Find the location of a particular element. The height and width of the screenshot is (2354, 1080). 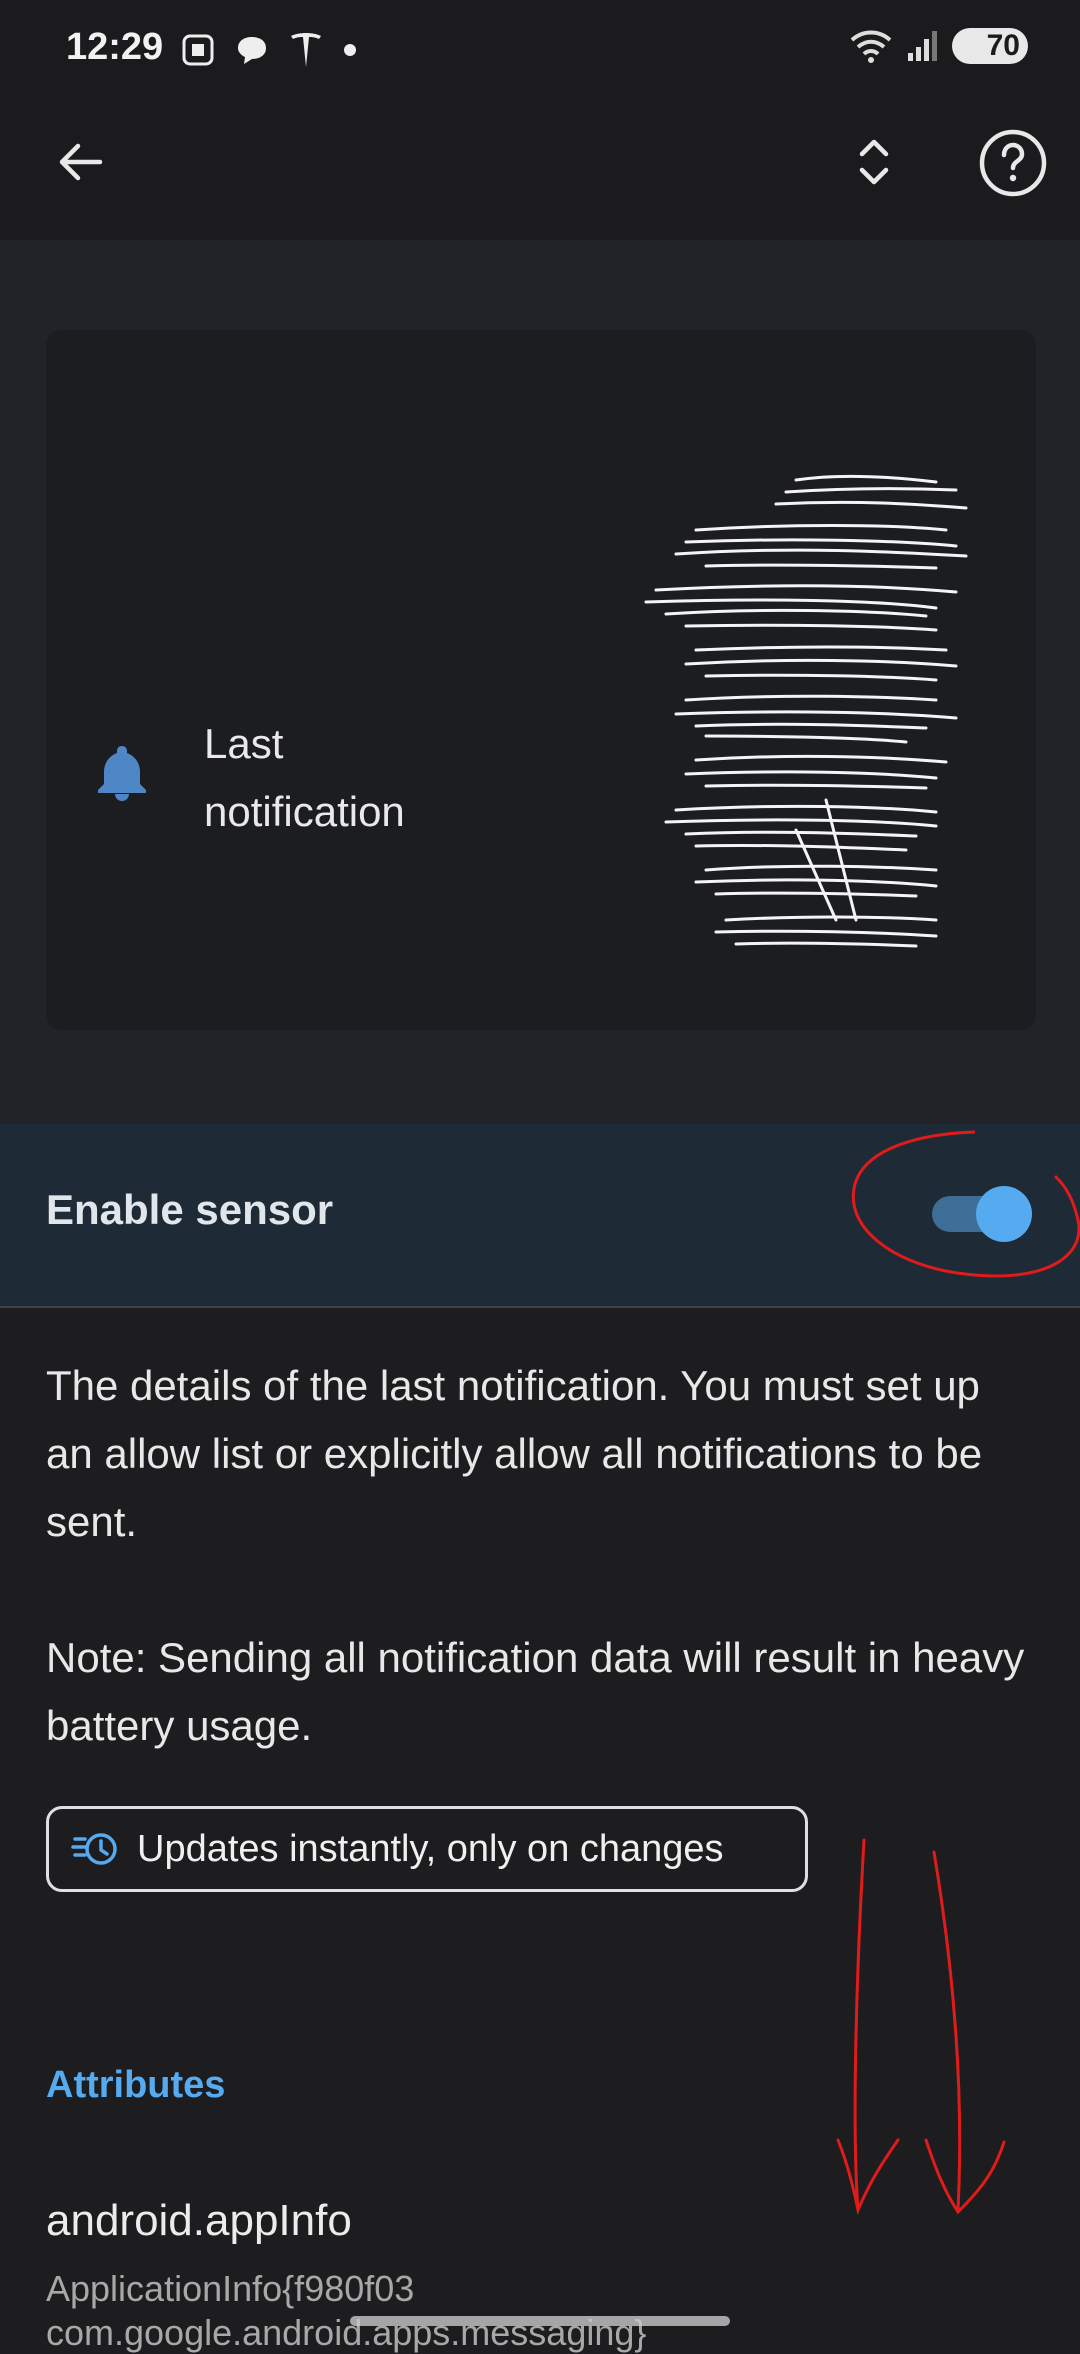

arrow-left-icon is located at coordinates (81, 162).